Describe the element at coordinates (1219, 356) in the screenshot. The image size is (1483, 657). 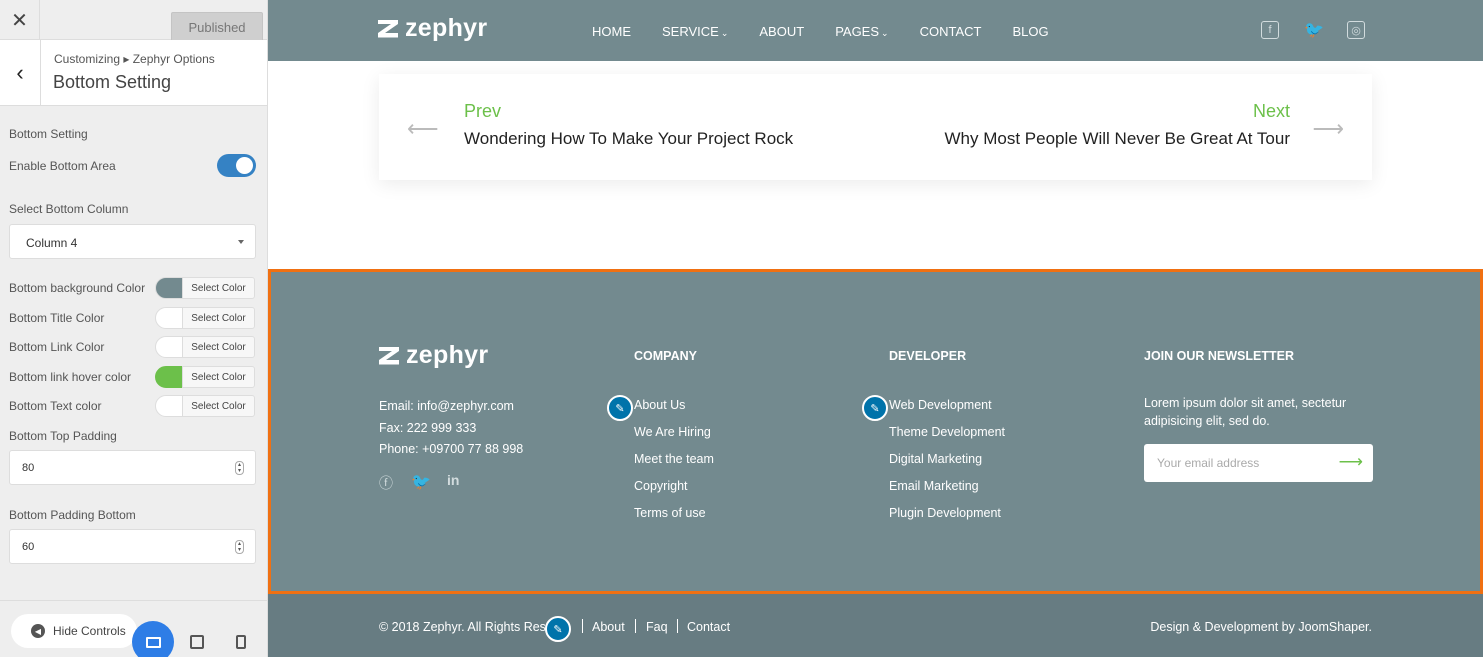
I see `newsletter-heading: JOIN OUR NEWSLETTER` at that location.